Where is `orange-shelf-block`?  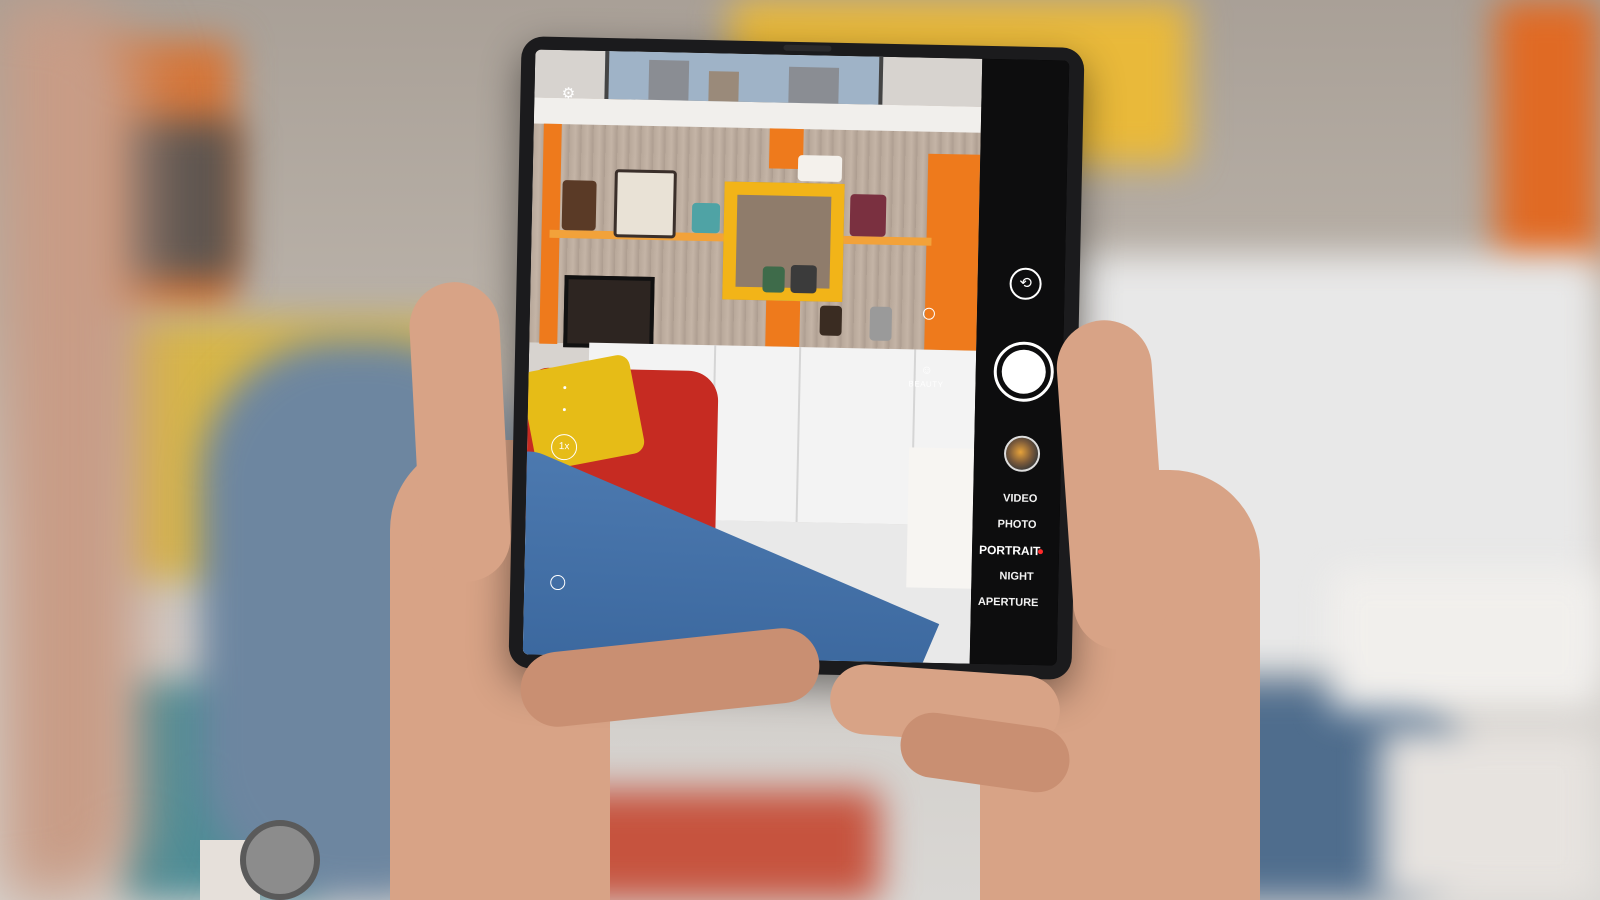
orange-shelf-block is located at coordinates (783, 324).